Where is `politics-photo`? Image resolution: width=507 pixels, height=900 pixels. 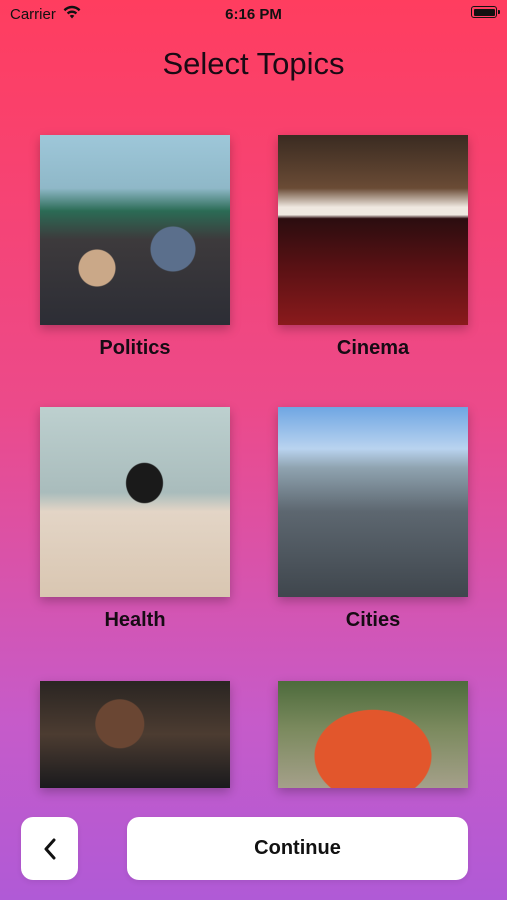 politics-photo is located at coordinates (135, 230).